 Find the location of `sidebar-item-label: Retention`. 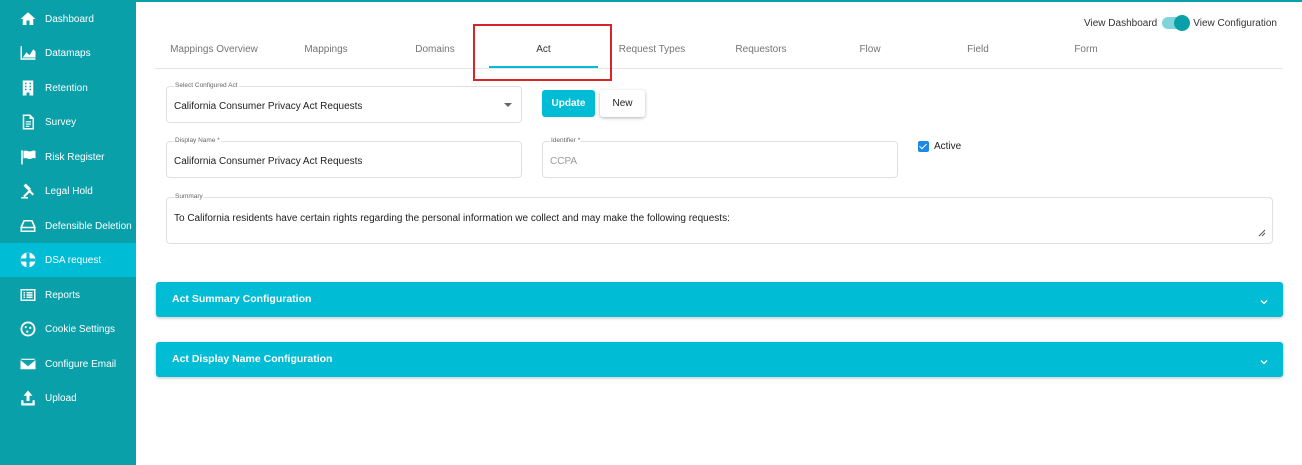

sidebar-item-label: Retention is located at coordinates (66, 88).